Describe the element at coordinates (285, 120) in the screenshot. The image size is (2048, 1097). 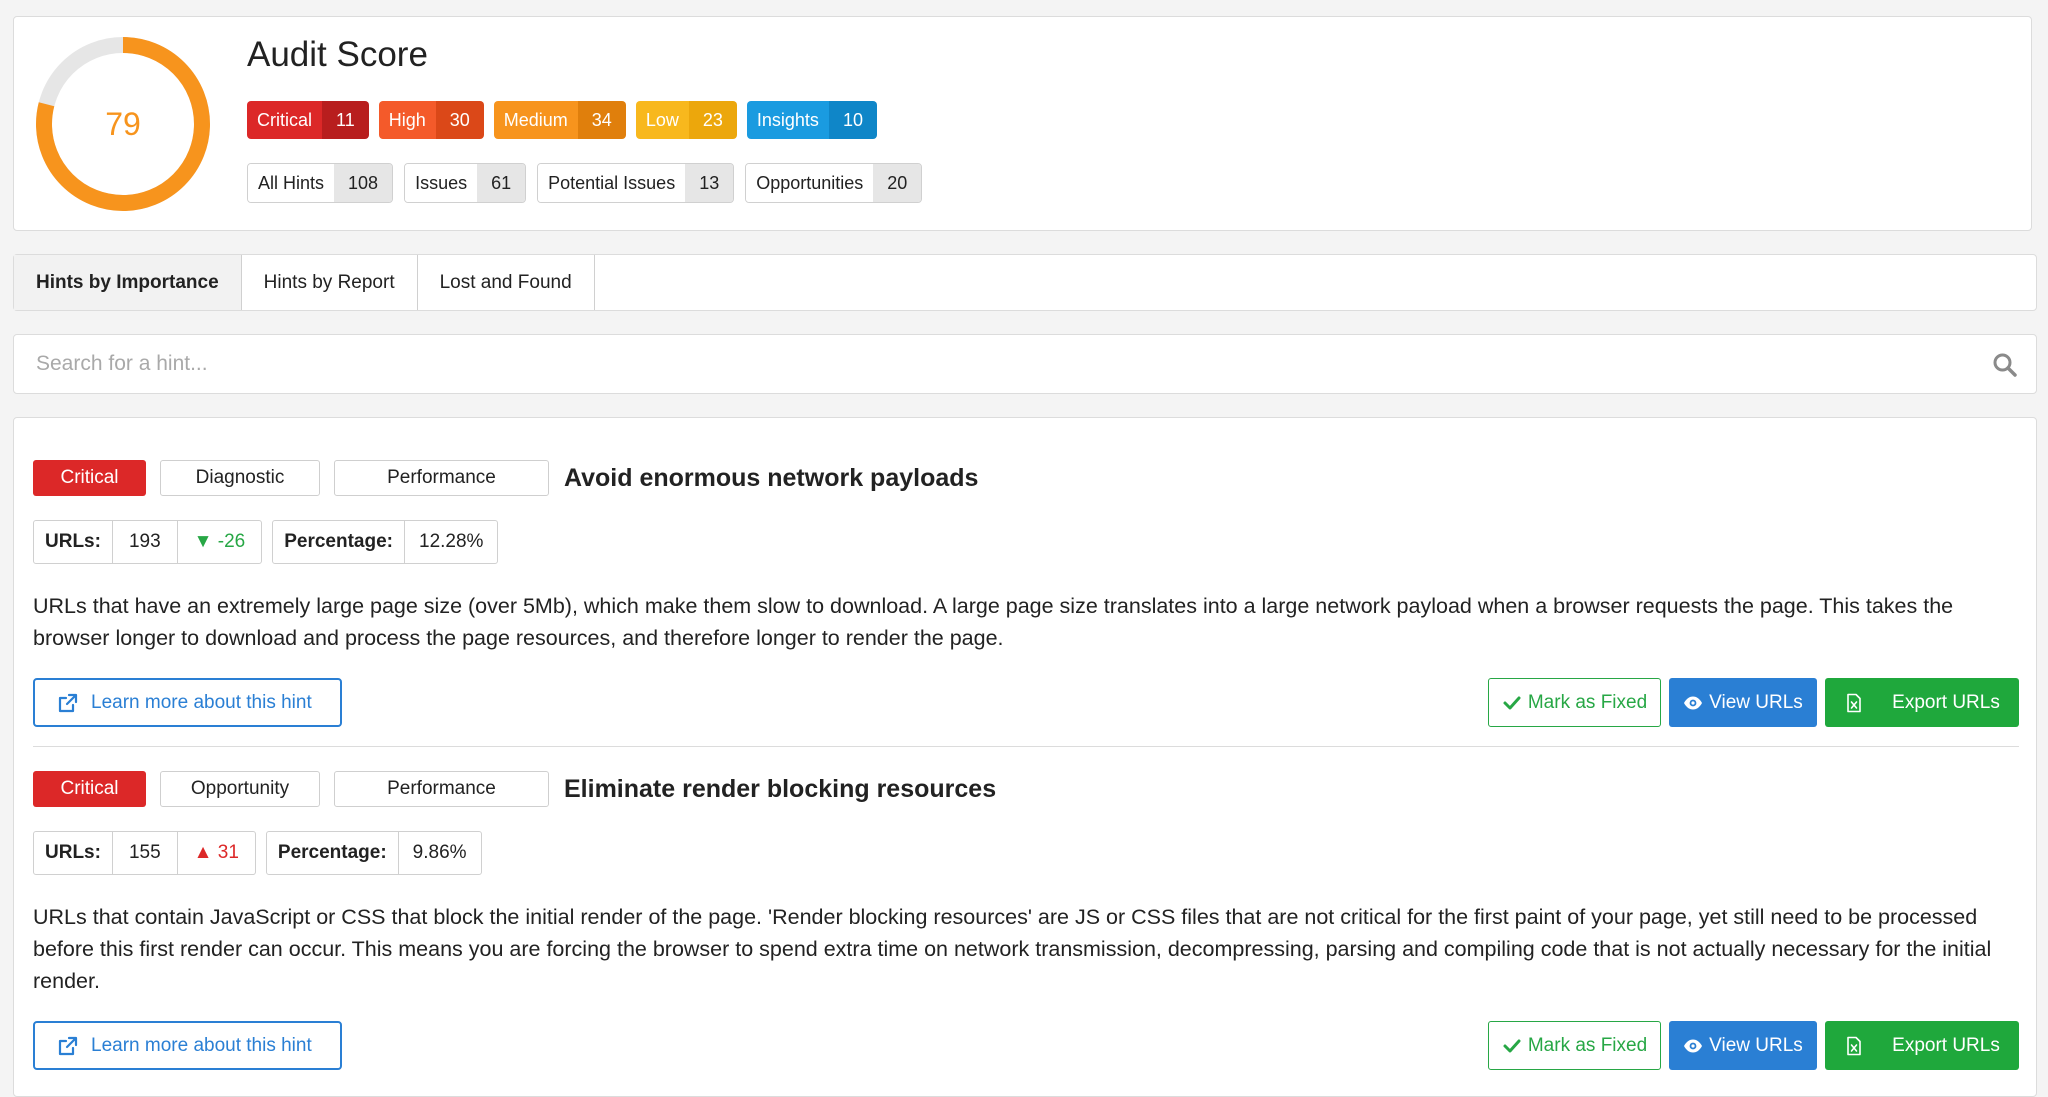
I see `severity-label: Critical` at that location.